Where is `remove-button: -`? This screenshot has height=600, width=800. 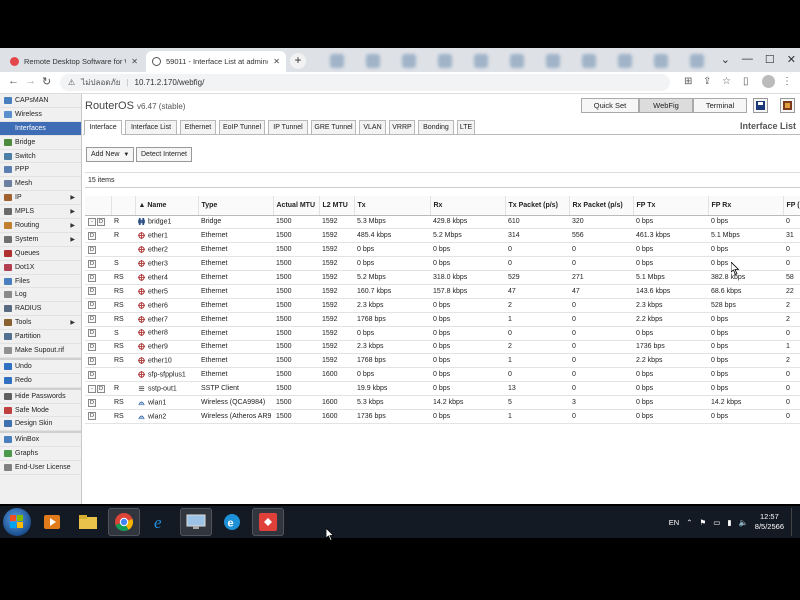
remove-button: - is located at coordinates (92, 221).